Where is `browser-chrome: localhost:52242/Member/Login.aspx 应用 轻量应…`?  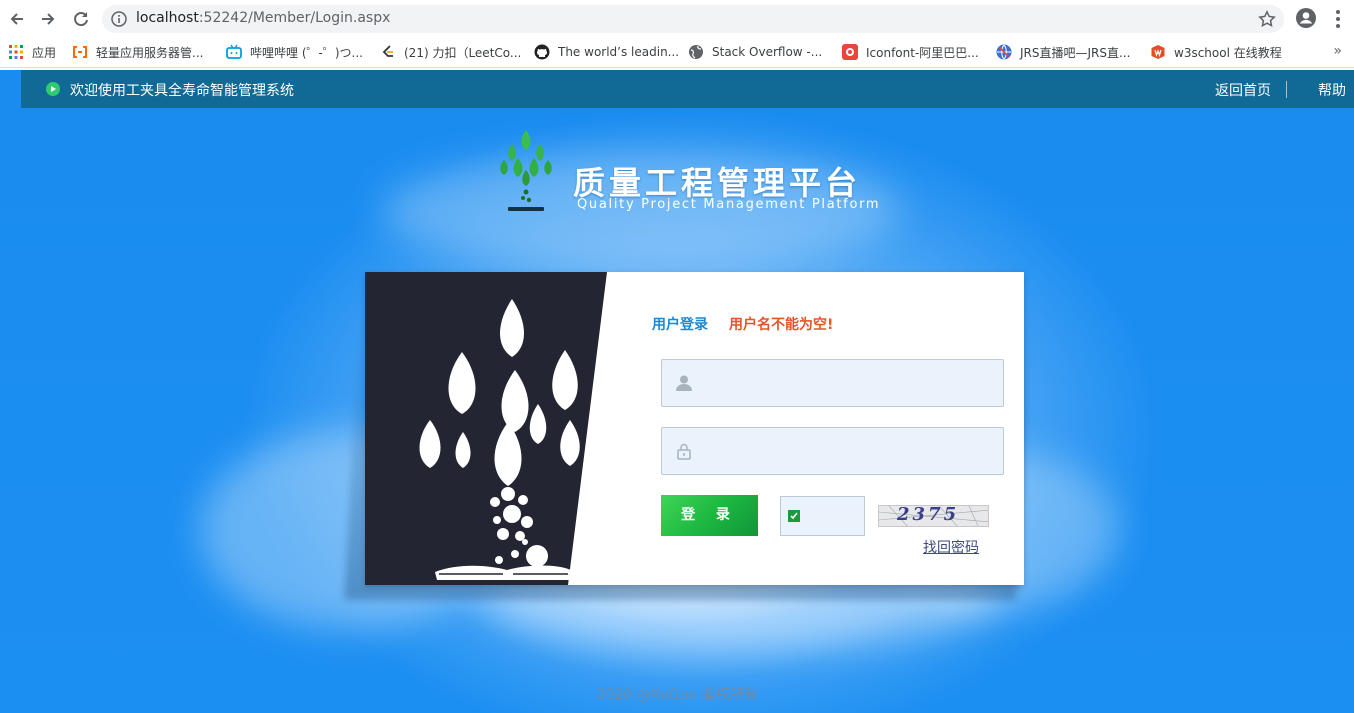 browser-chrome: localhost:52242/Member/Login.aspx 应用 轻量应… is located at coordinates (677, 35).